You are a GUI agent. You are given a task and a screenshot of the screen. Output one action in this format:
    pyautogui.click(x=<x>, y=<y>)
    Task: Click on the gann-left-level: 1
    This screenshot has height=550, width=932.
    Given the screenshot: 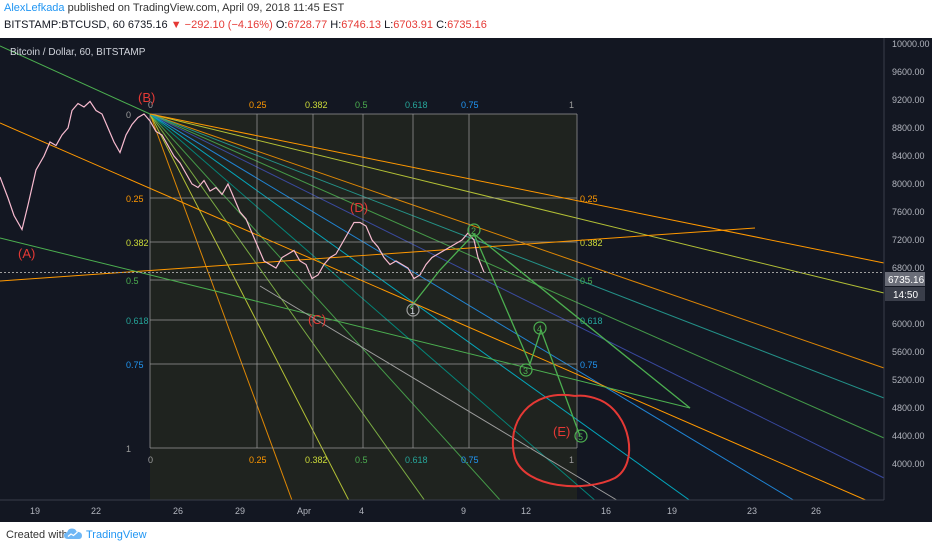 What is the action you would take?
    pyautogui.click(x=128, y=449)
    